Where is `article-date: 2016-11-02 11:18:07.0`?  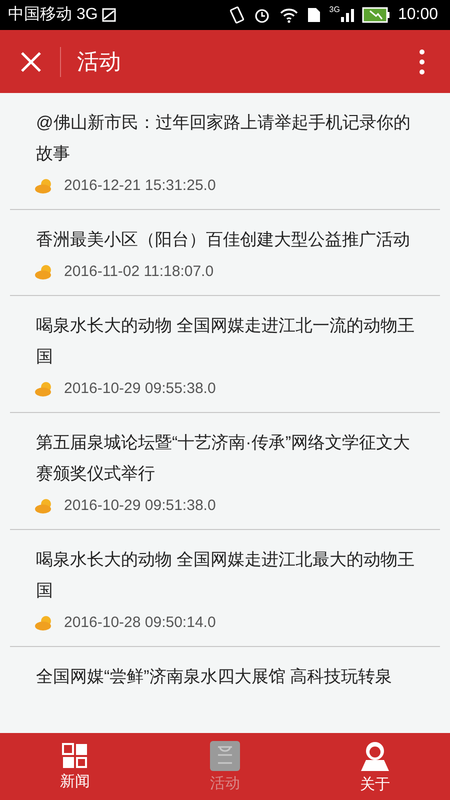 article-date: 2016-11-02 11:18:07.0 is located at coordinates (139, 272).